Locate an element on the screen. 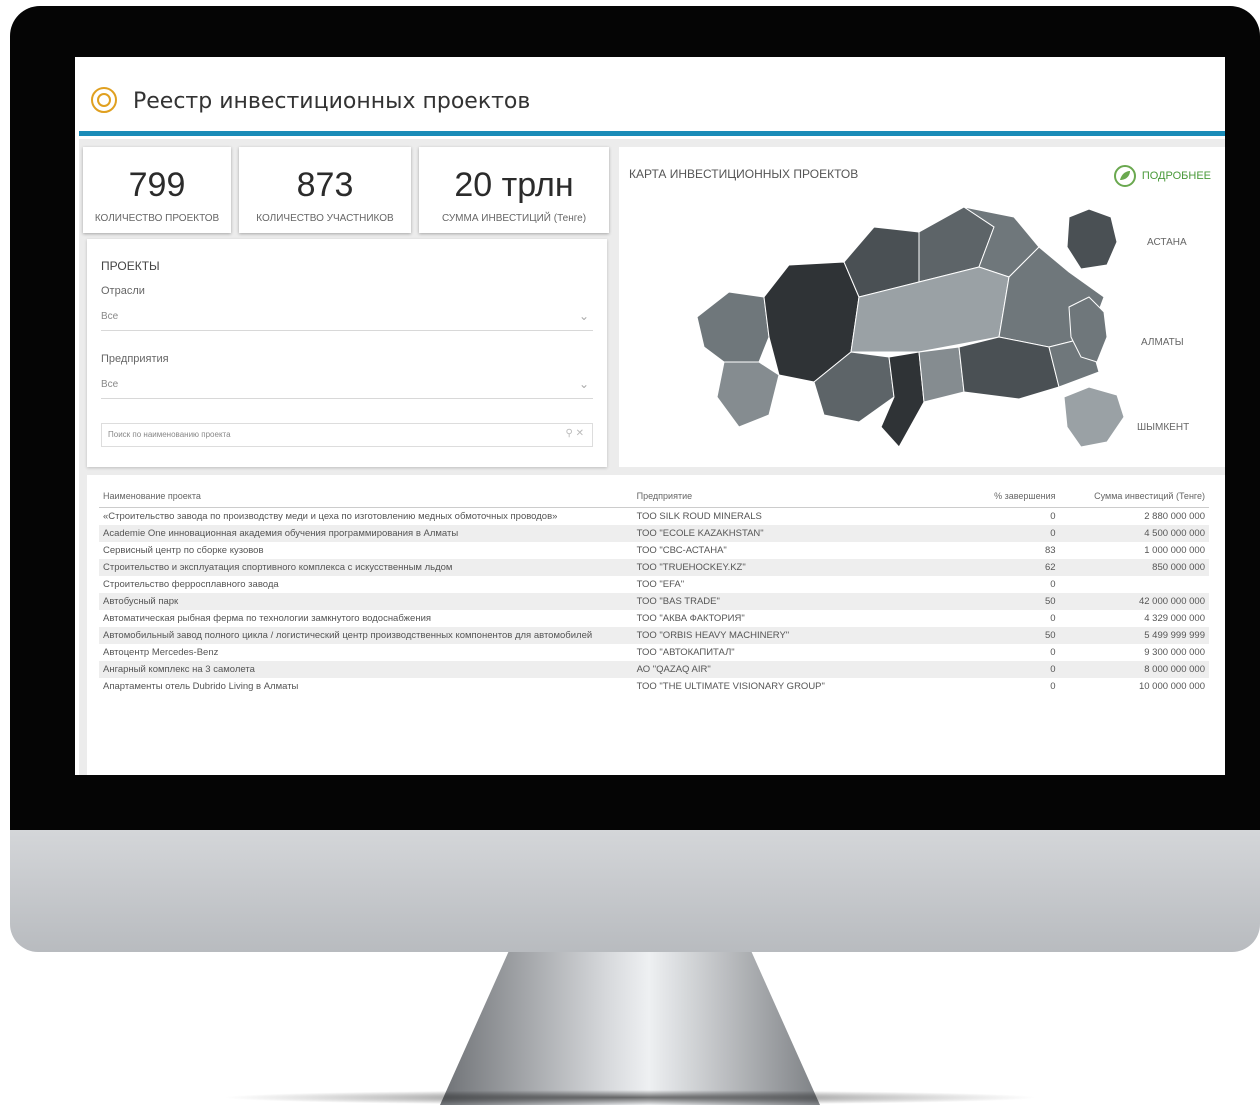  filters-title: ПРОЕКТЫ is located at coordinates (130, 266).